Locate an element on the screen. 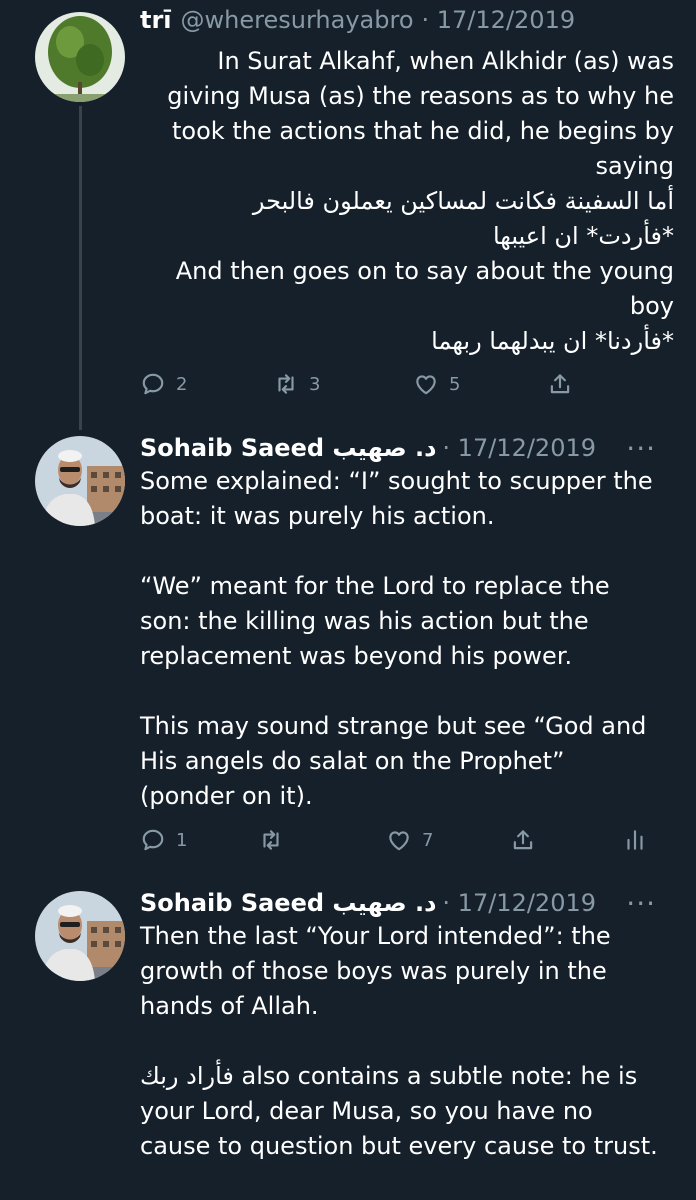 This screenshot has height=1200, width=696. retweet-count: 3 is located at coordinates (315, 384).